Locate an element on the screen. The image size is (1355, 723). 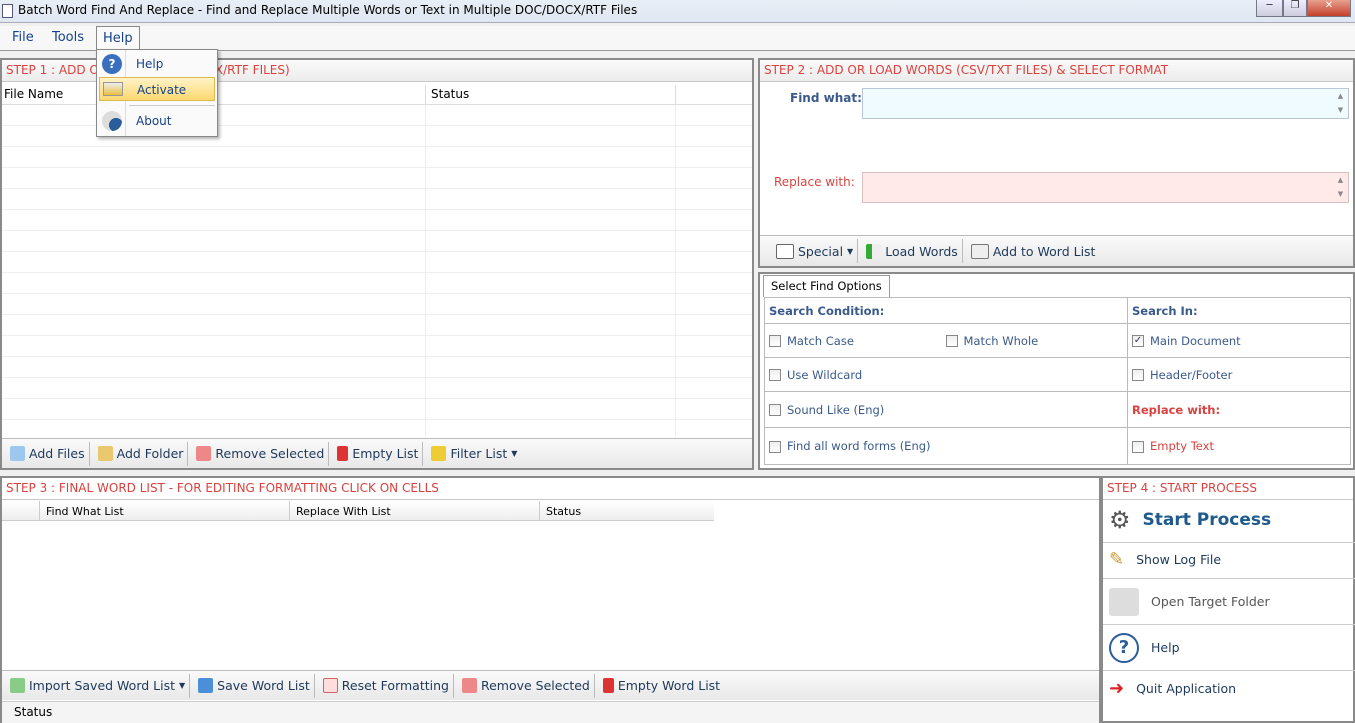
label: Match Whole is located at coordinates (1001, 340).